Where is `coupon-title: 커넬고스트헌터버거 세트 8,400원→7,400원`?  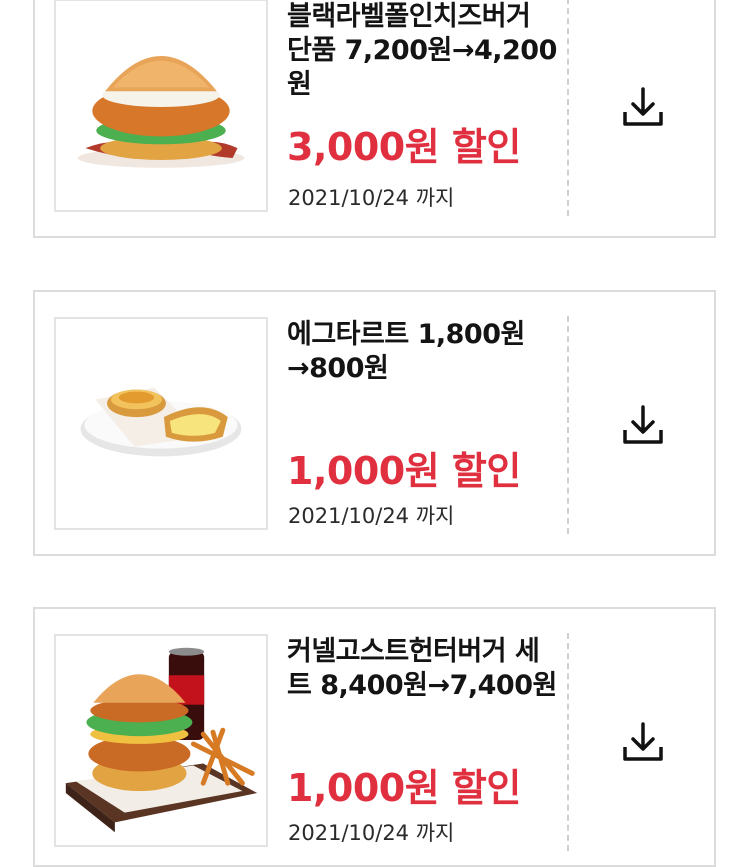 coupon-title: 커넬고스트헌터버거 세트 8,400원→7,400원 is located at coordinates (422, 668).